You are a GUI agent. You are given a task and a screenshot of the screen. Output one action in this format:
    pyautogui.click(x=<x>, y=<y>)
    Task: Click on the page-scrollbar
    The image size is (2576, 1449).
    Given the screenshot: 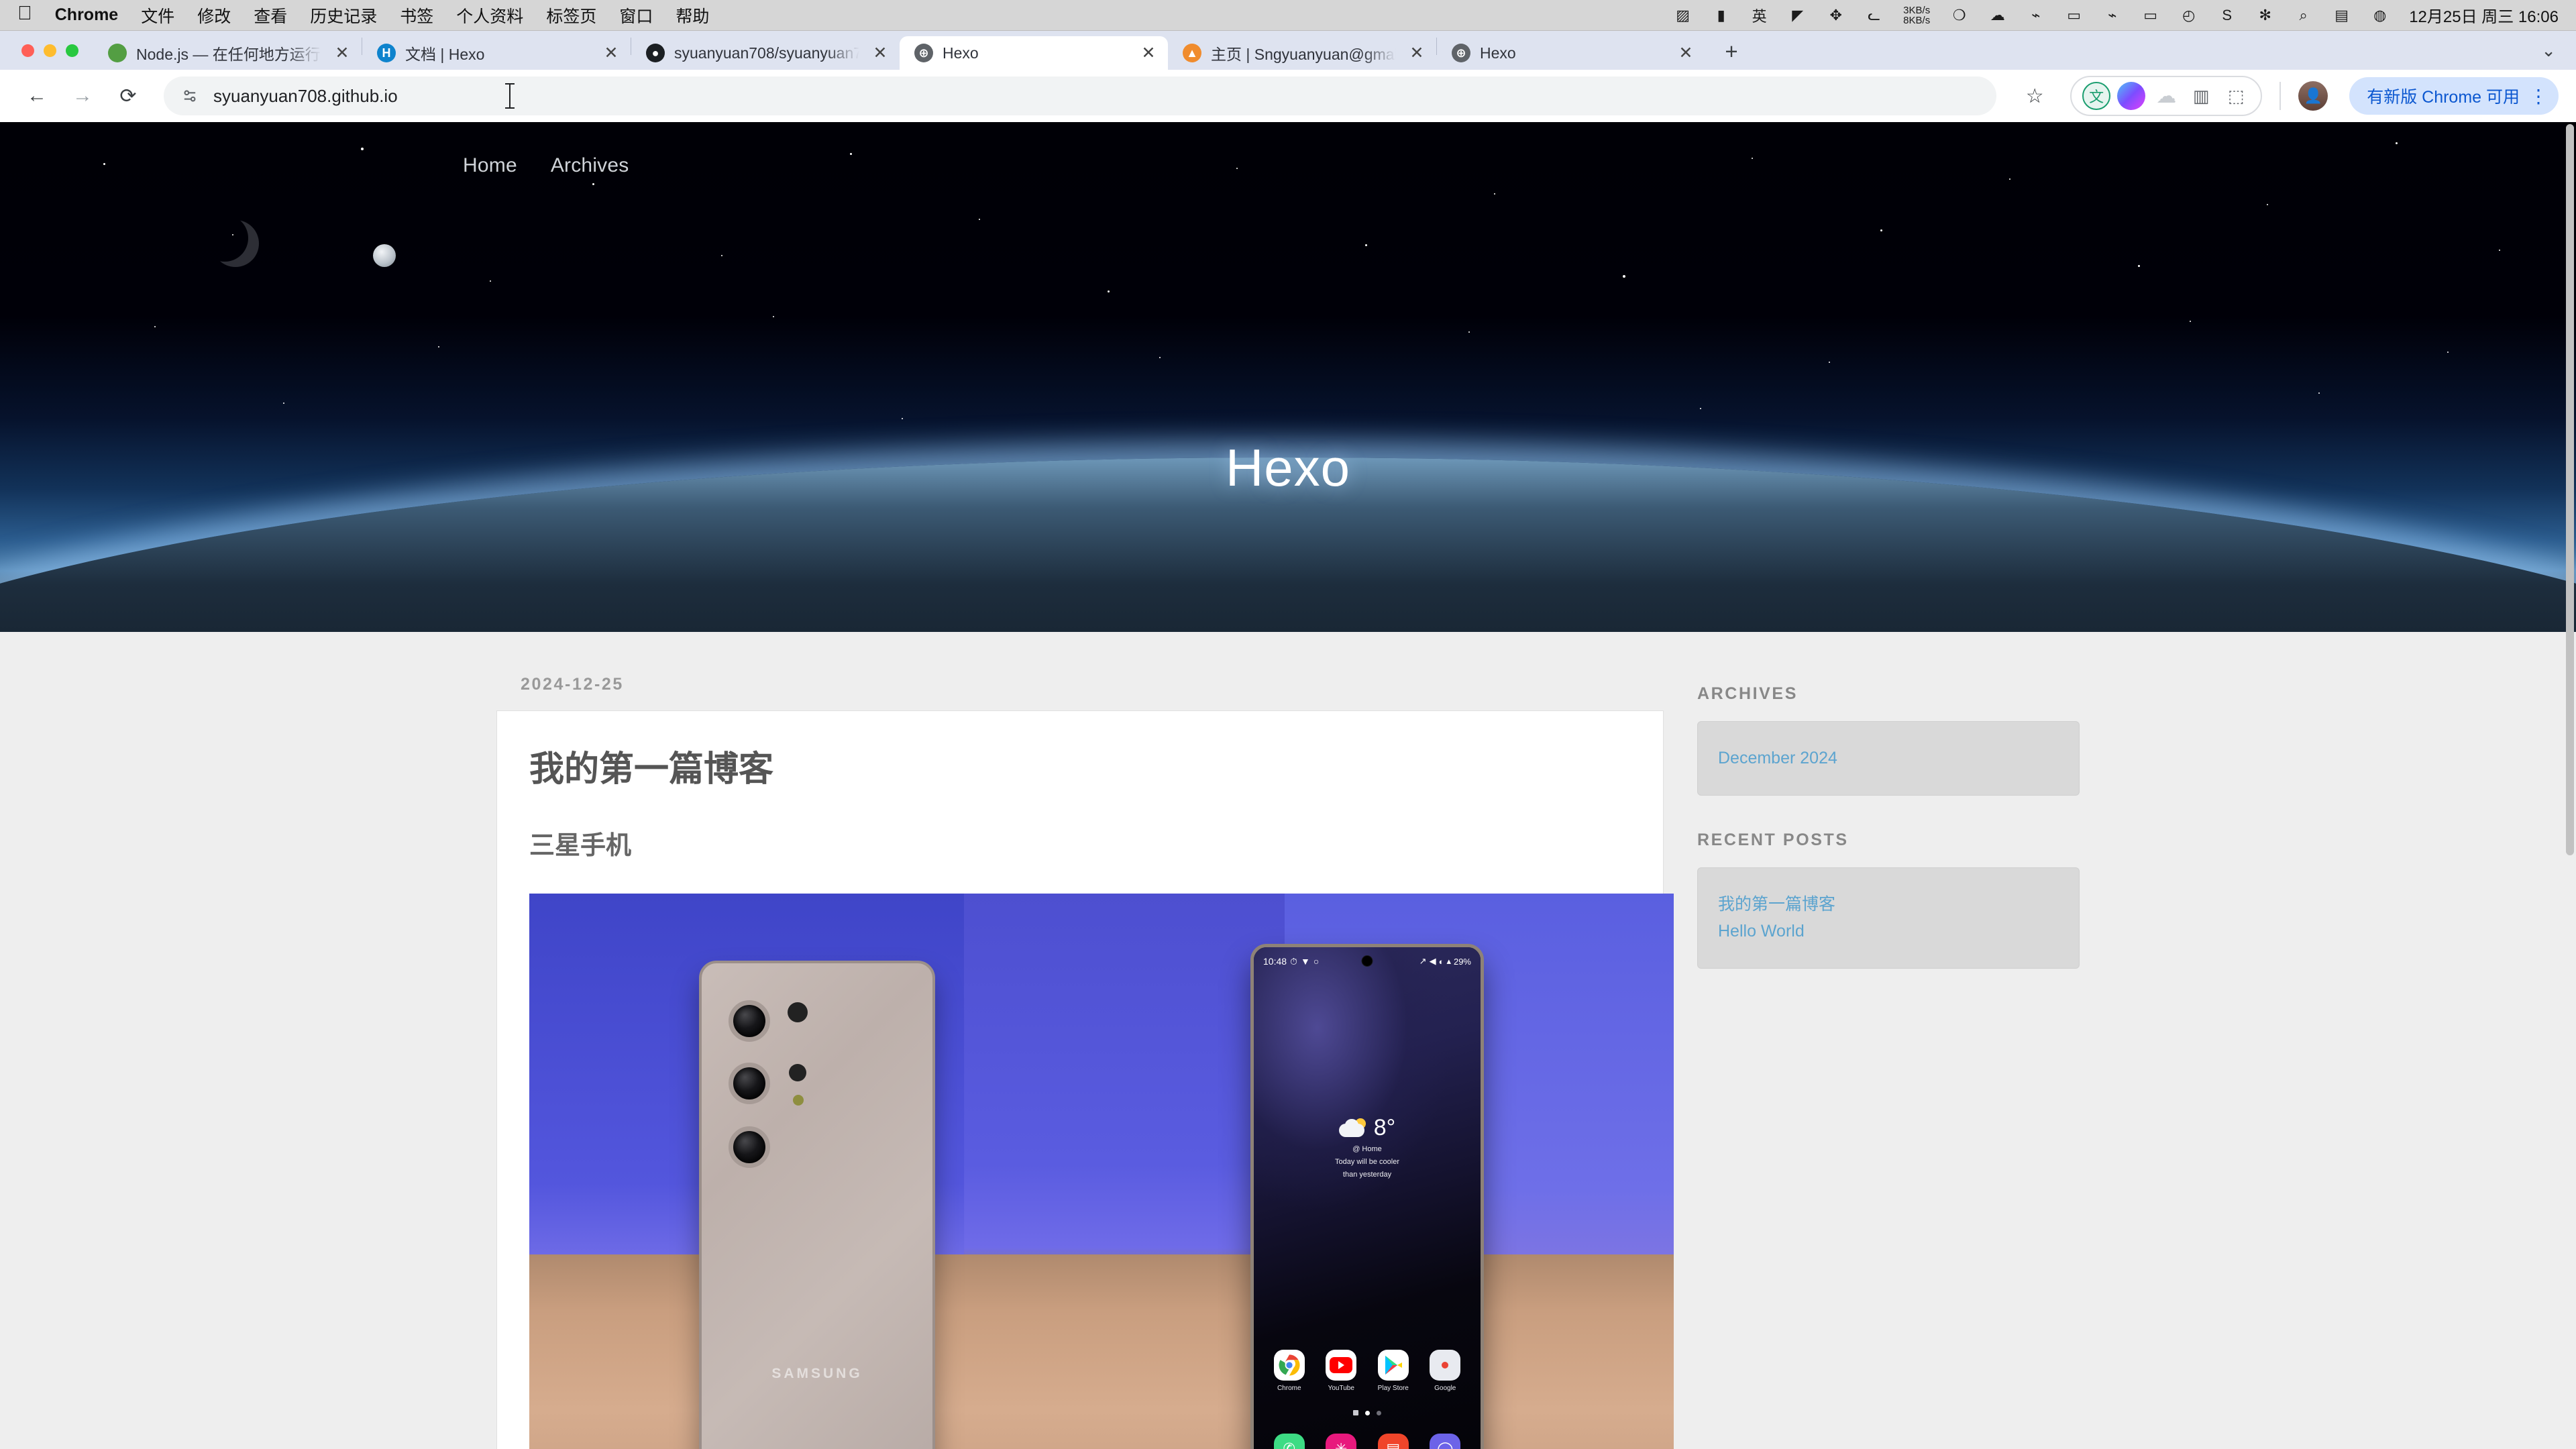 What is the action you would take?
    pyautogui.click(x=2570, y=785)
    